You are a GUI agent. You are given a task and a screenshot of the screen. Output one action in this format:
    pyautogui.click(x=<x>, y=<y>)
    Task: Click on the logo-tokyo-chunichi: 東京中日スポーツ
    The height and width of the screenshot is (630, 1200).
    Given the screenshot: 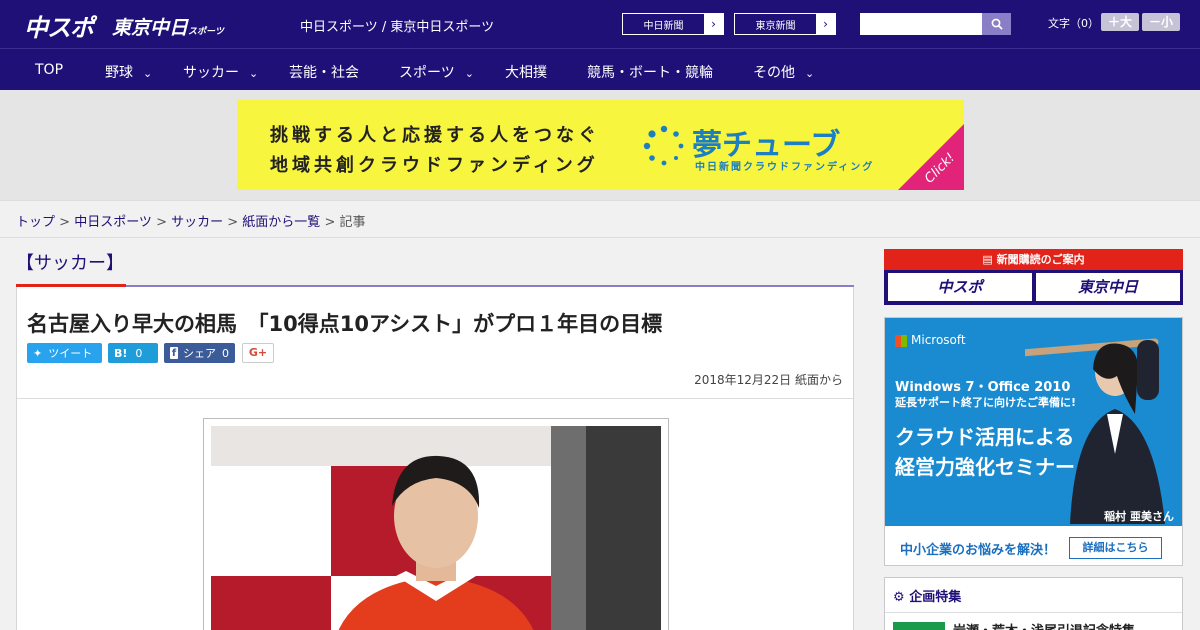 What is the action you would take?
    pyautogui.click(x=168, y=28)
    